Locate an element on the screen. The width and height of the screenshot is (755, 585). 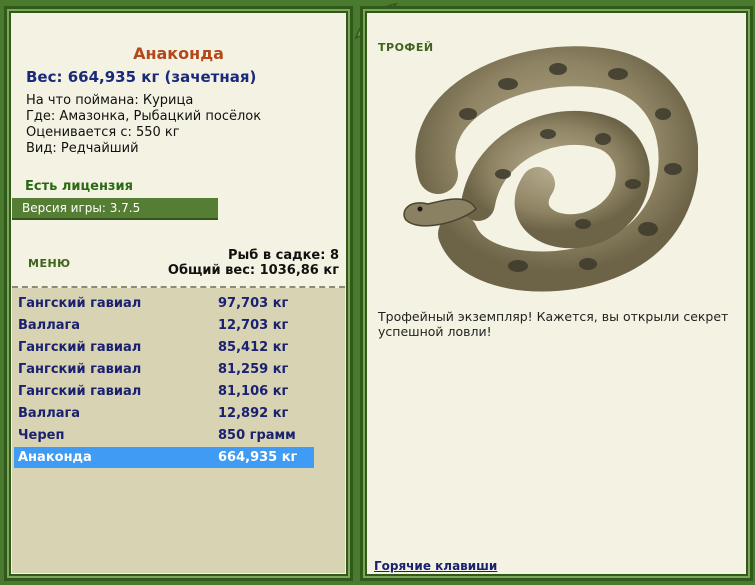
fish-kind: Вид: Редчайший is located at coordinates (82, 148).